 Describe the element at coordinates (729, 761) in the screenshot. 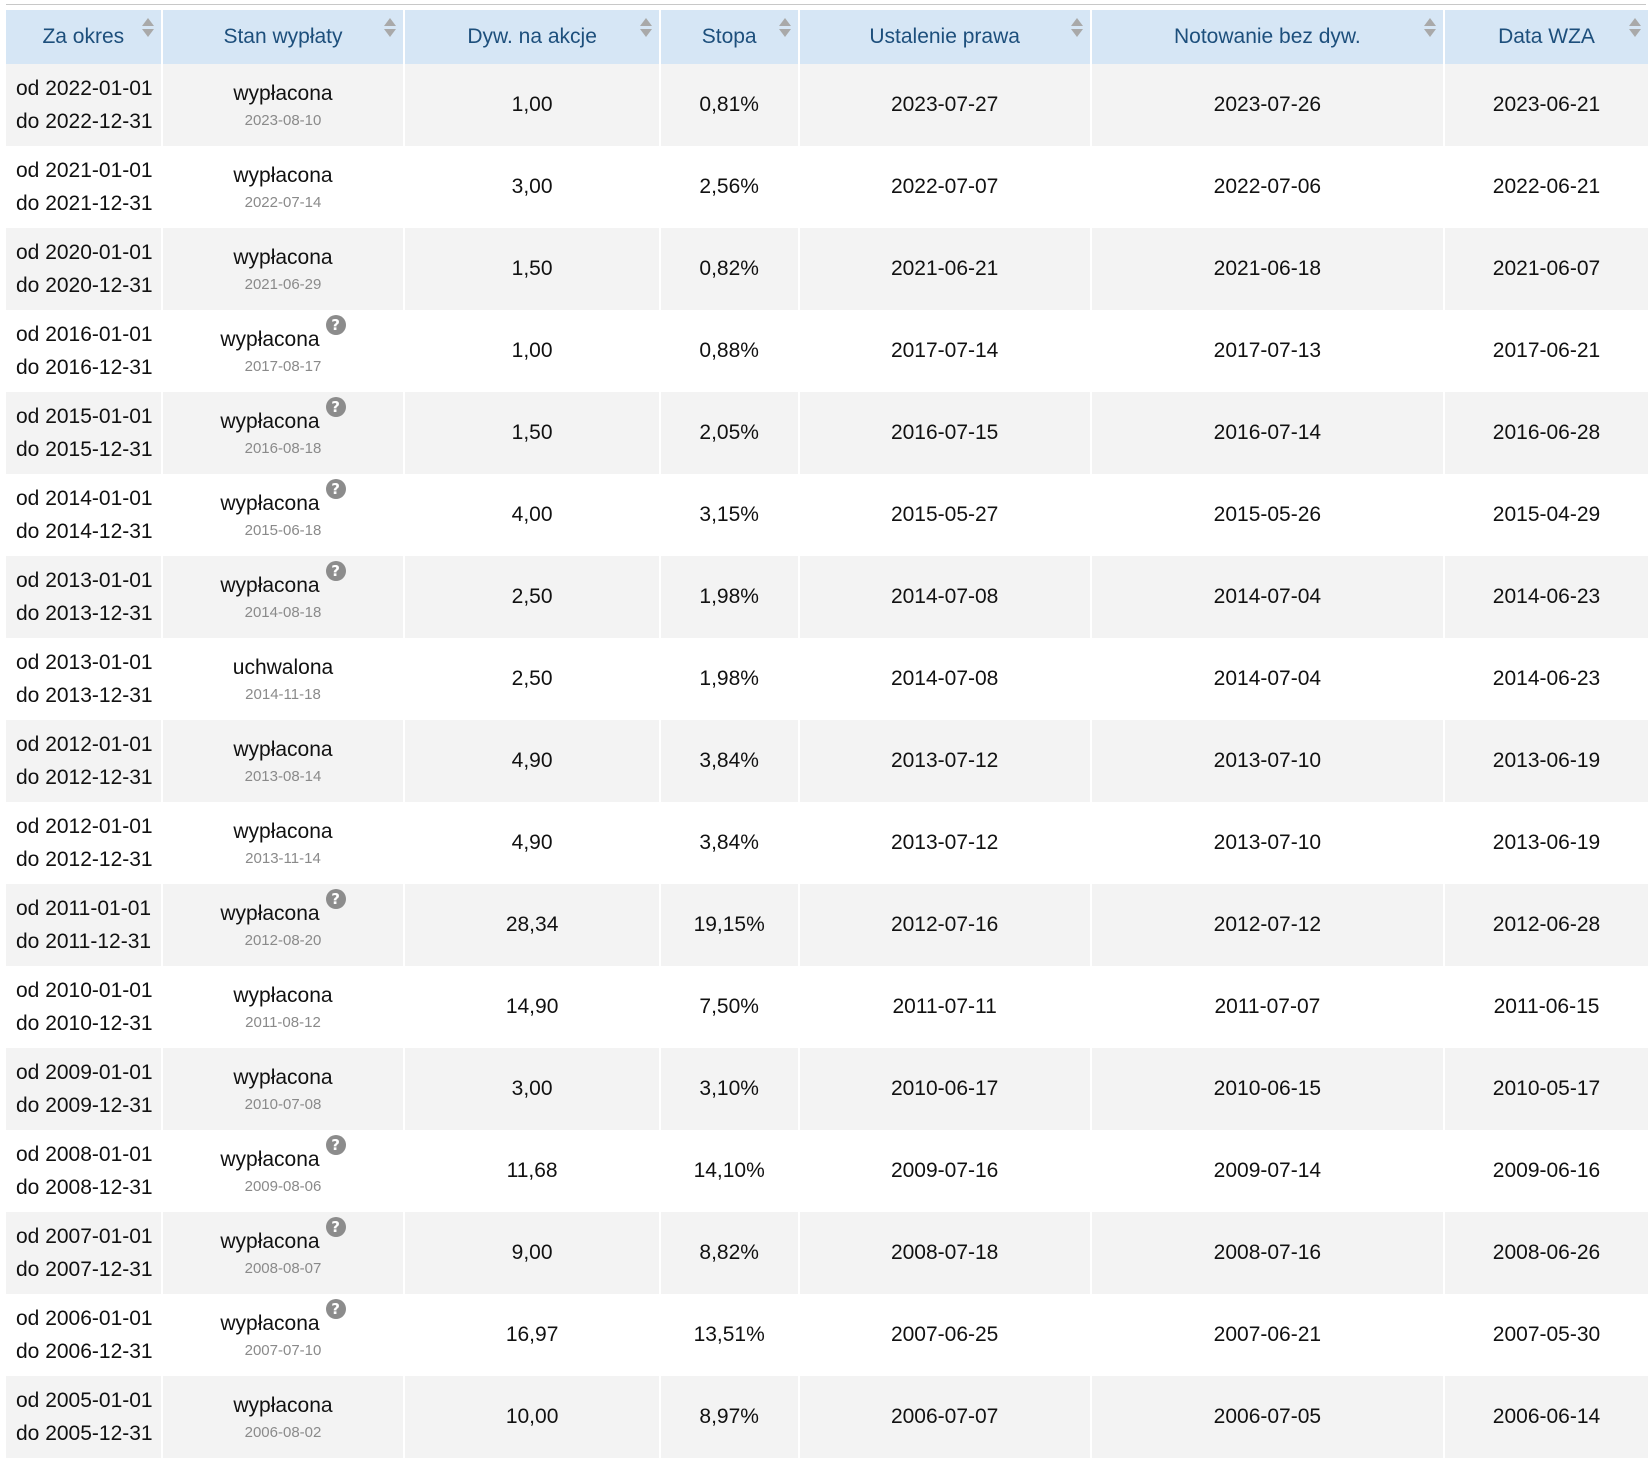

I see `rate-cell: 3,84%` at that location.